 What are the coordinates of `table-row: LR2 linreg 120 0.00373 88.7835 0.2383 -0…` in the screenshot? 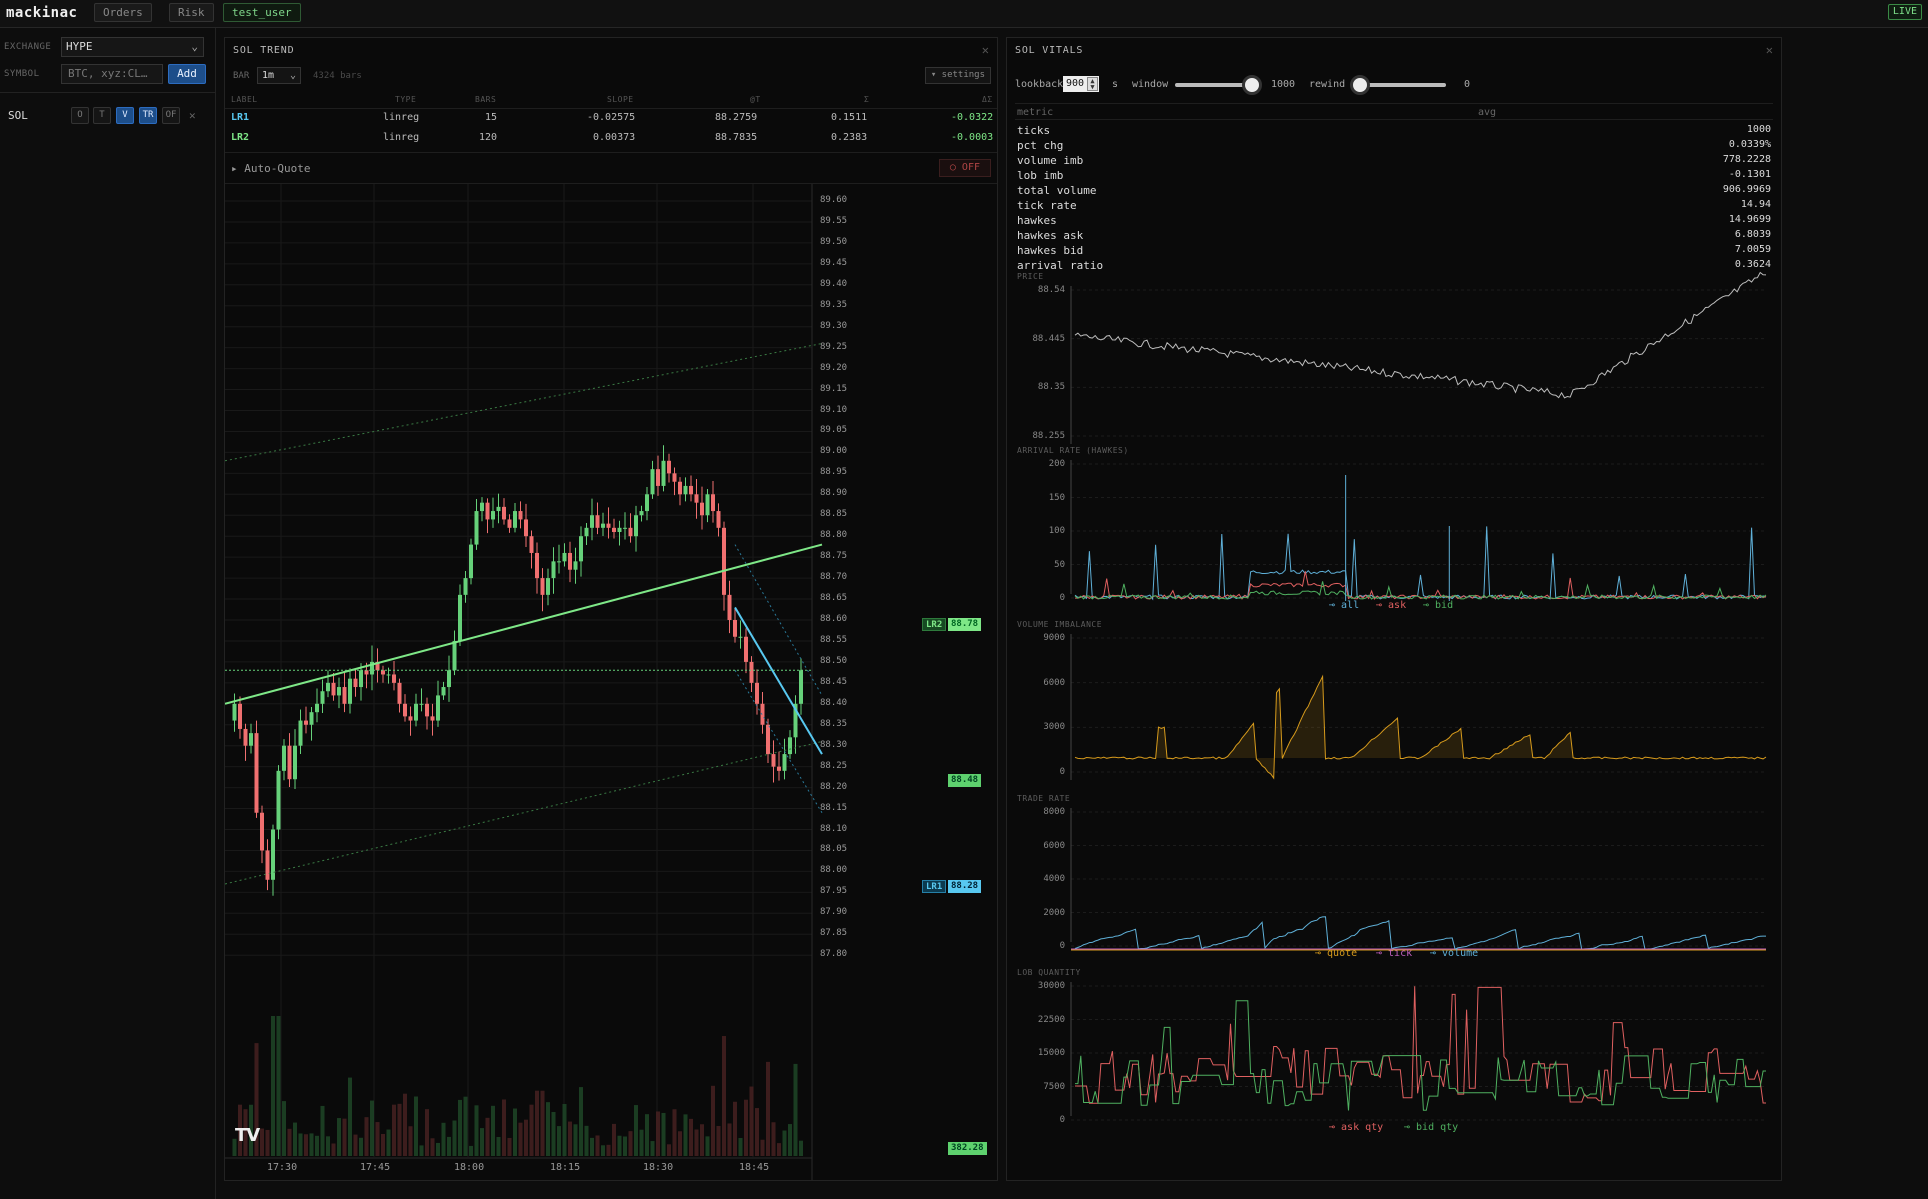 It's located at (611, 138).